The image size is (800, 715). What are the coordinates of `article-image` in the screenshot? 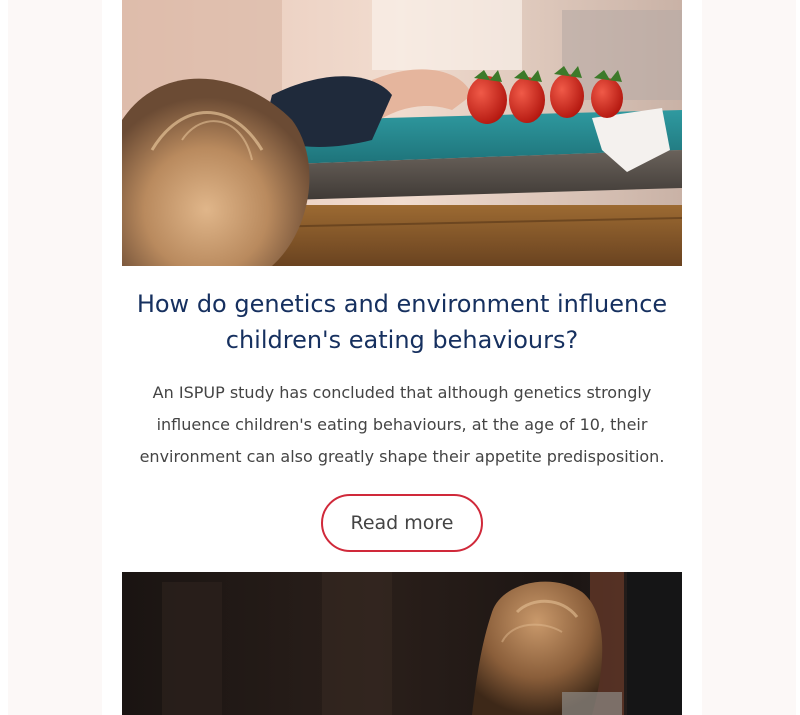 It's located at (402, 643).